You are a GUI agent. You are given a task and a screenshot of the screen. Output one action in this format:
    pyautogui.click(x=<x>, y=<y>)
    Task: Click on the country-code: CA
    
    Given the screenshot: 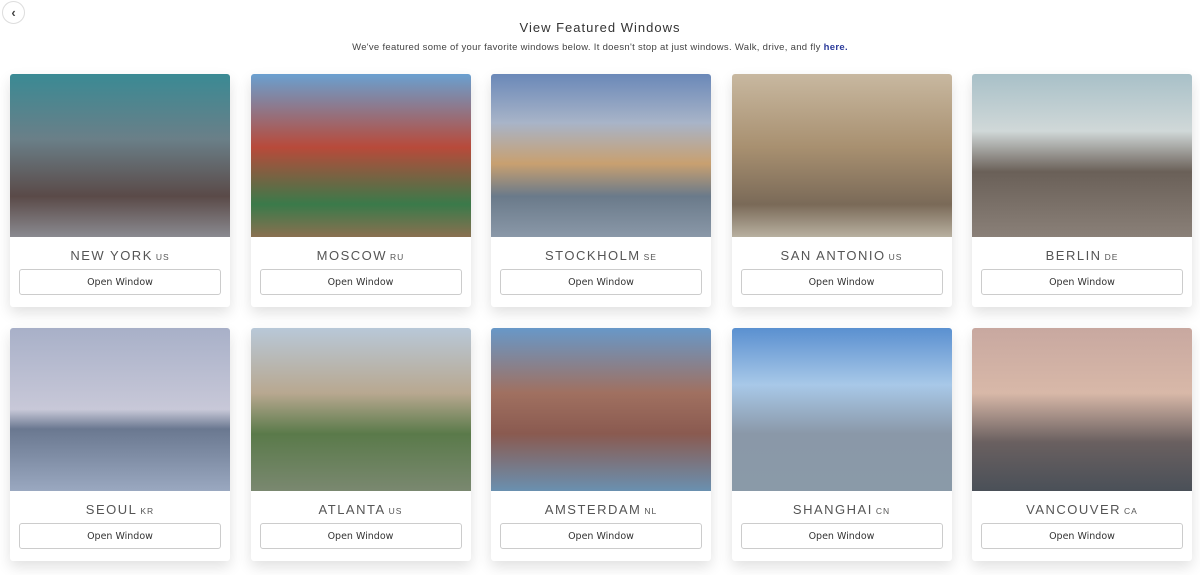 What is the action you would take?
    pyautogui.click(x=1131, y=511)
    